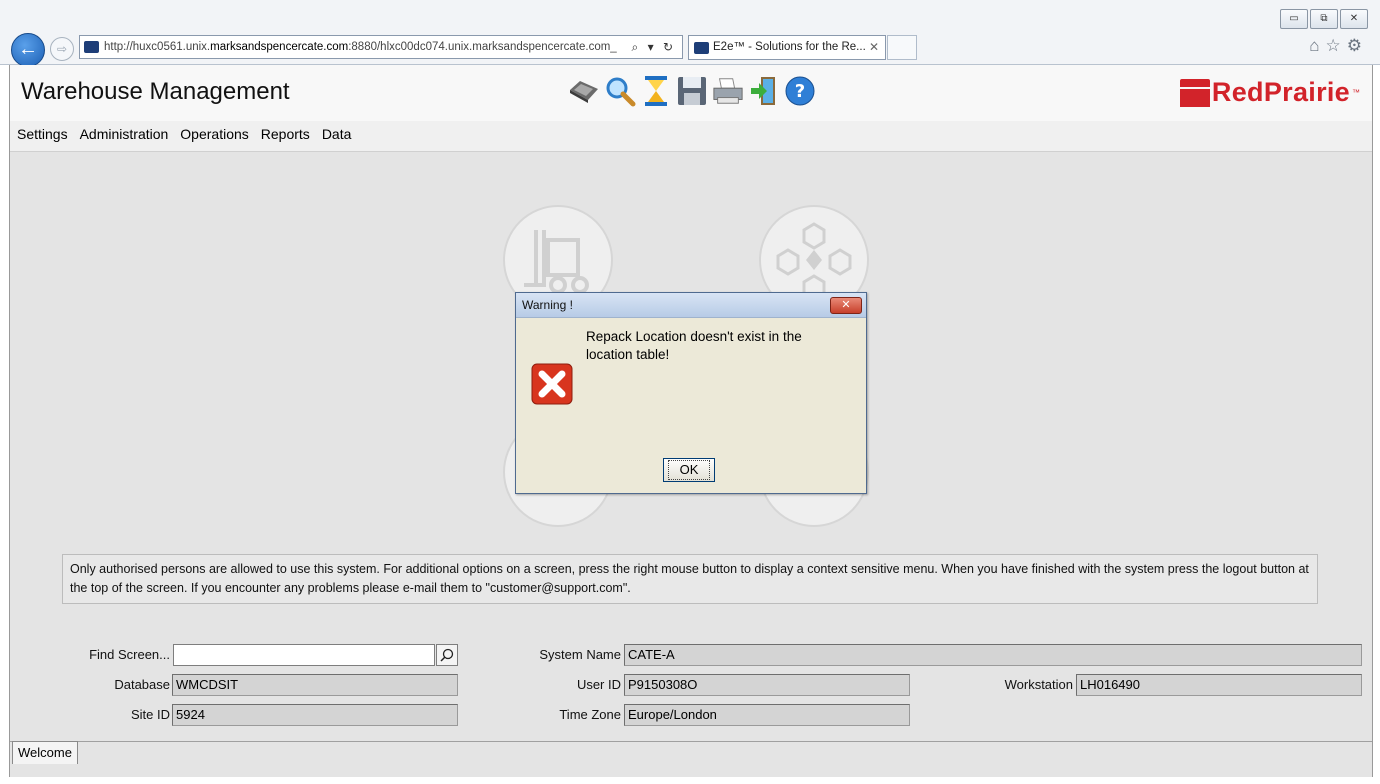 The width and height of the screenshot is (1380, 784). What do you see at coordinates (767, 715) in the screenshot?
I see `time-zone-field: Europe/London` at bounding box center [767, 715].